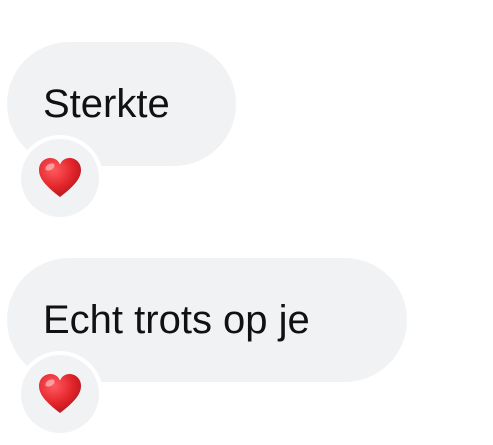 This screenshot has height=445, width=493. I want to click on message-text: Echt trots op je, so click(176, 320).